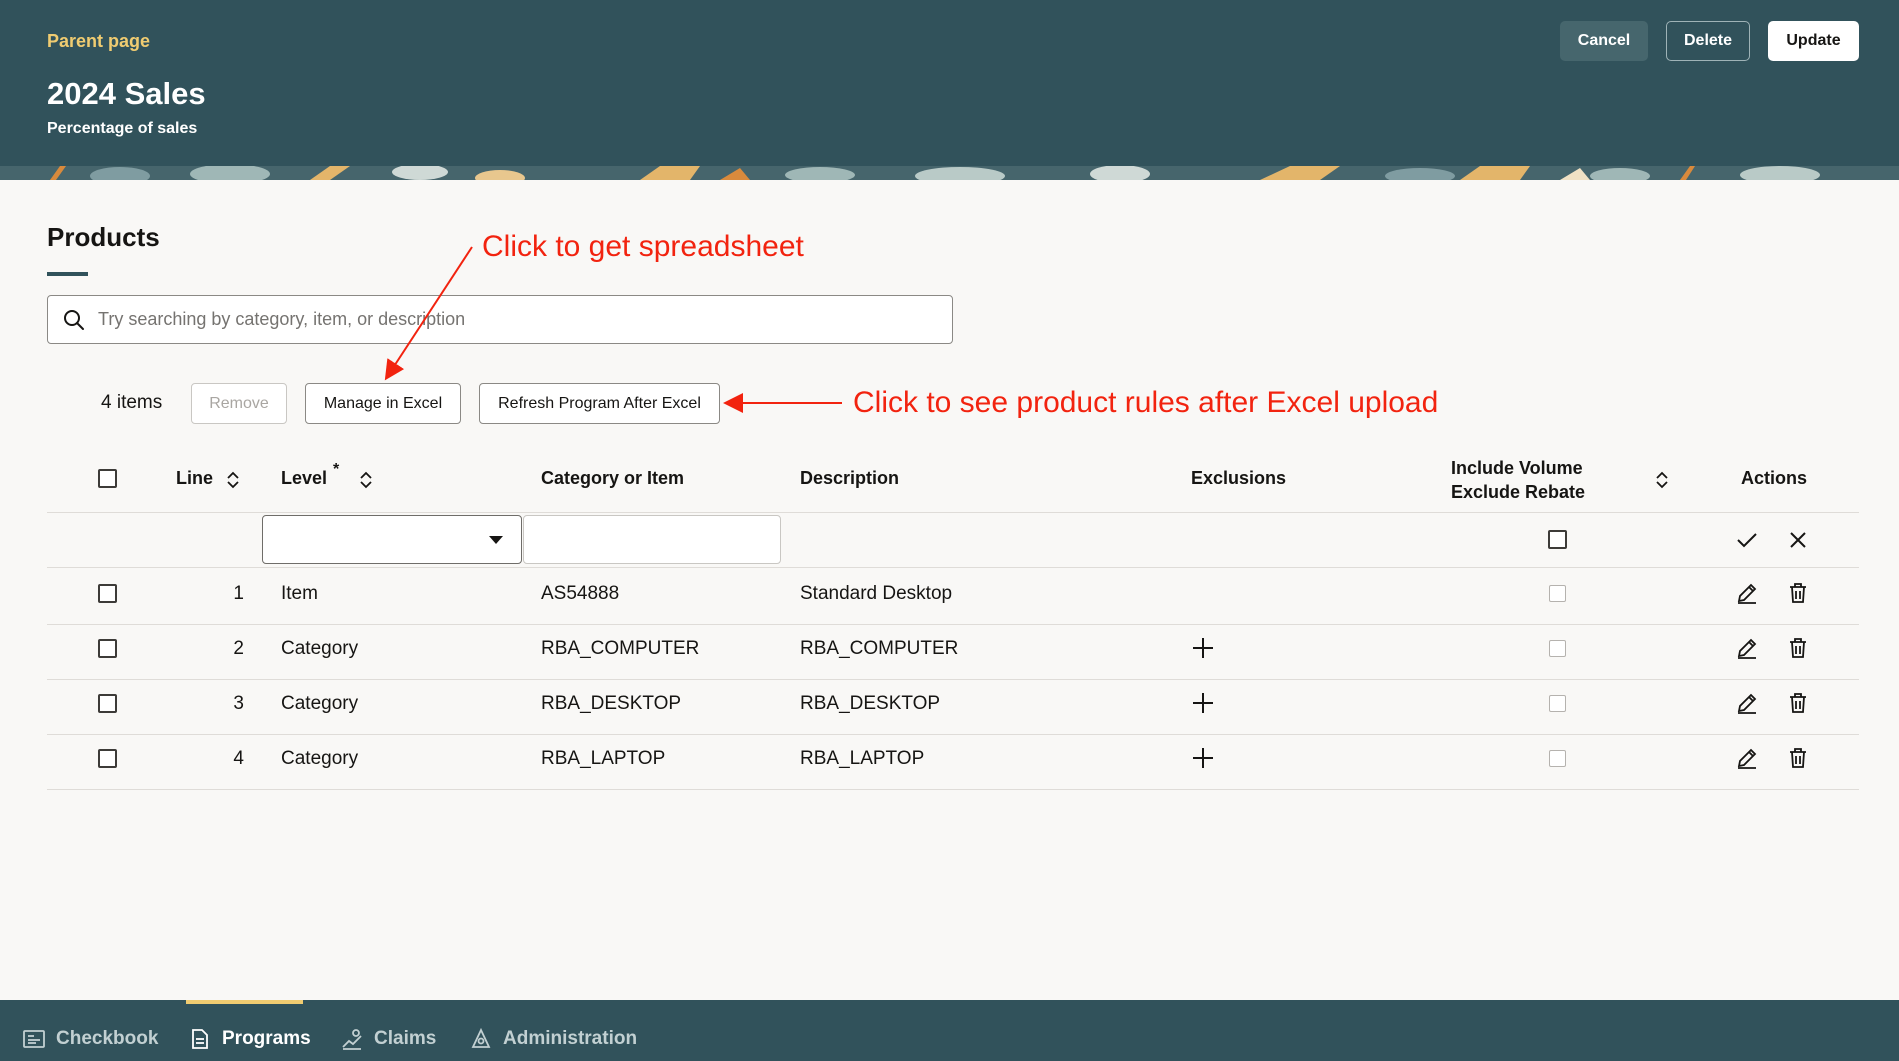 Image resolution: width=1899 pixels, height=1061 pixels. I want to click on row-line: 1, so click(238, 593).